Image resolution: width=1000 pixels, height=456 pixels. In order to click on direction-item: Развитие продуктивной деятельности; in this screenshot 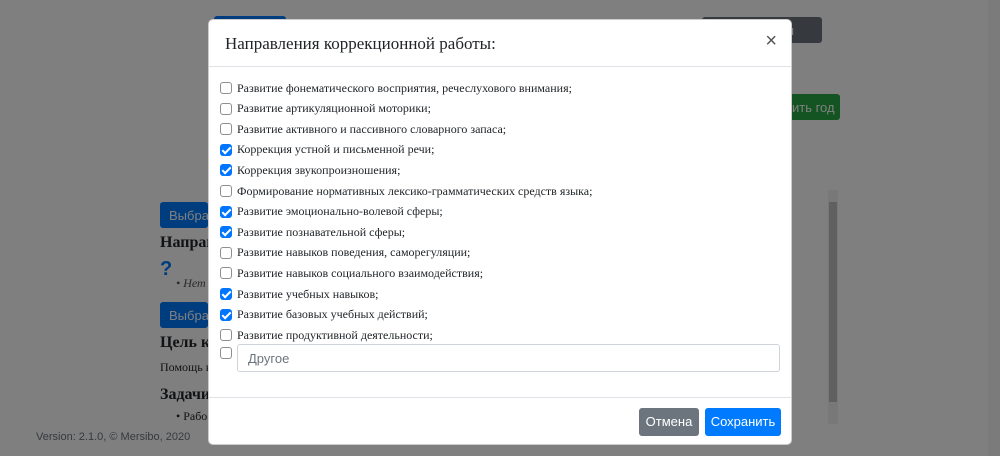, I will do `click(326, 335)`.